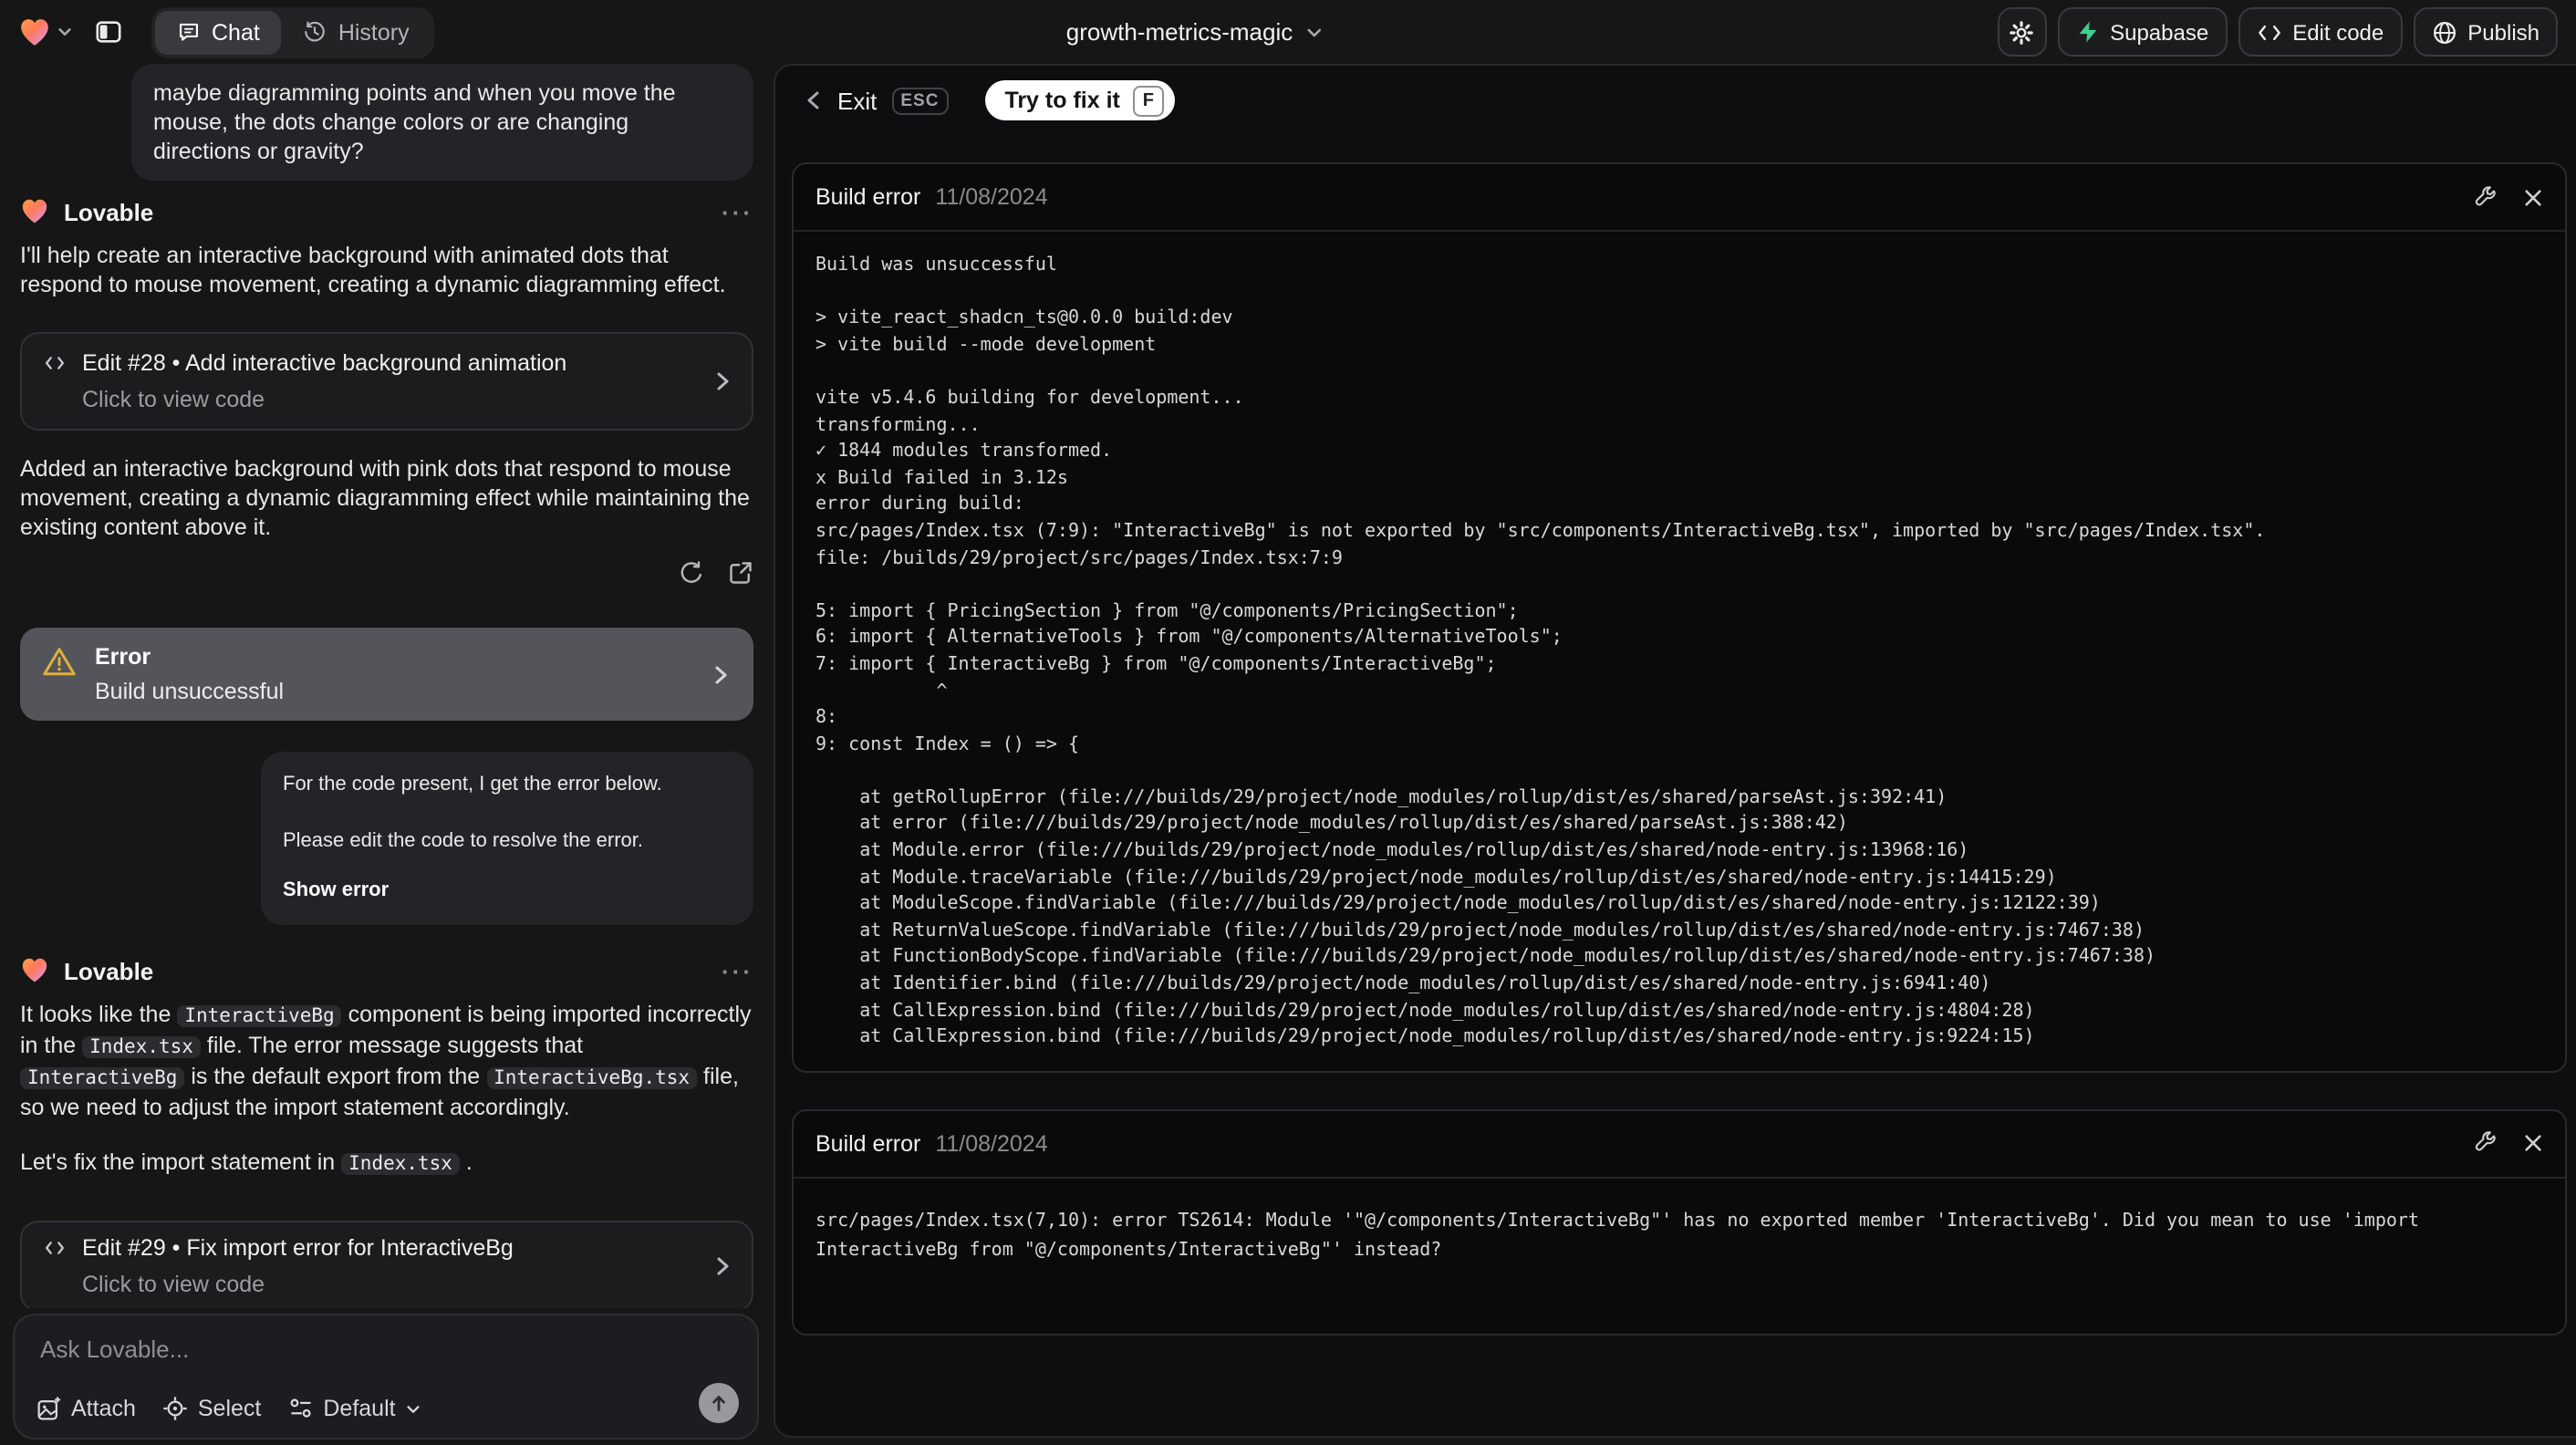 The height and width of the screenshot is (1445, 2576). Describe the element at coordinates (2159, 32) in the screenshot. I see `supabase-label: Supabase` at that location.